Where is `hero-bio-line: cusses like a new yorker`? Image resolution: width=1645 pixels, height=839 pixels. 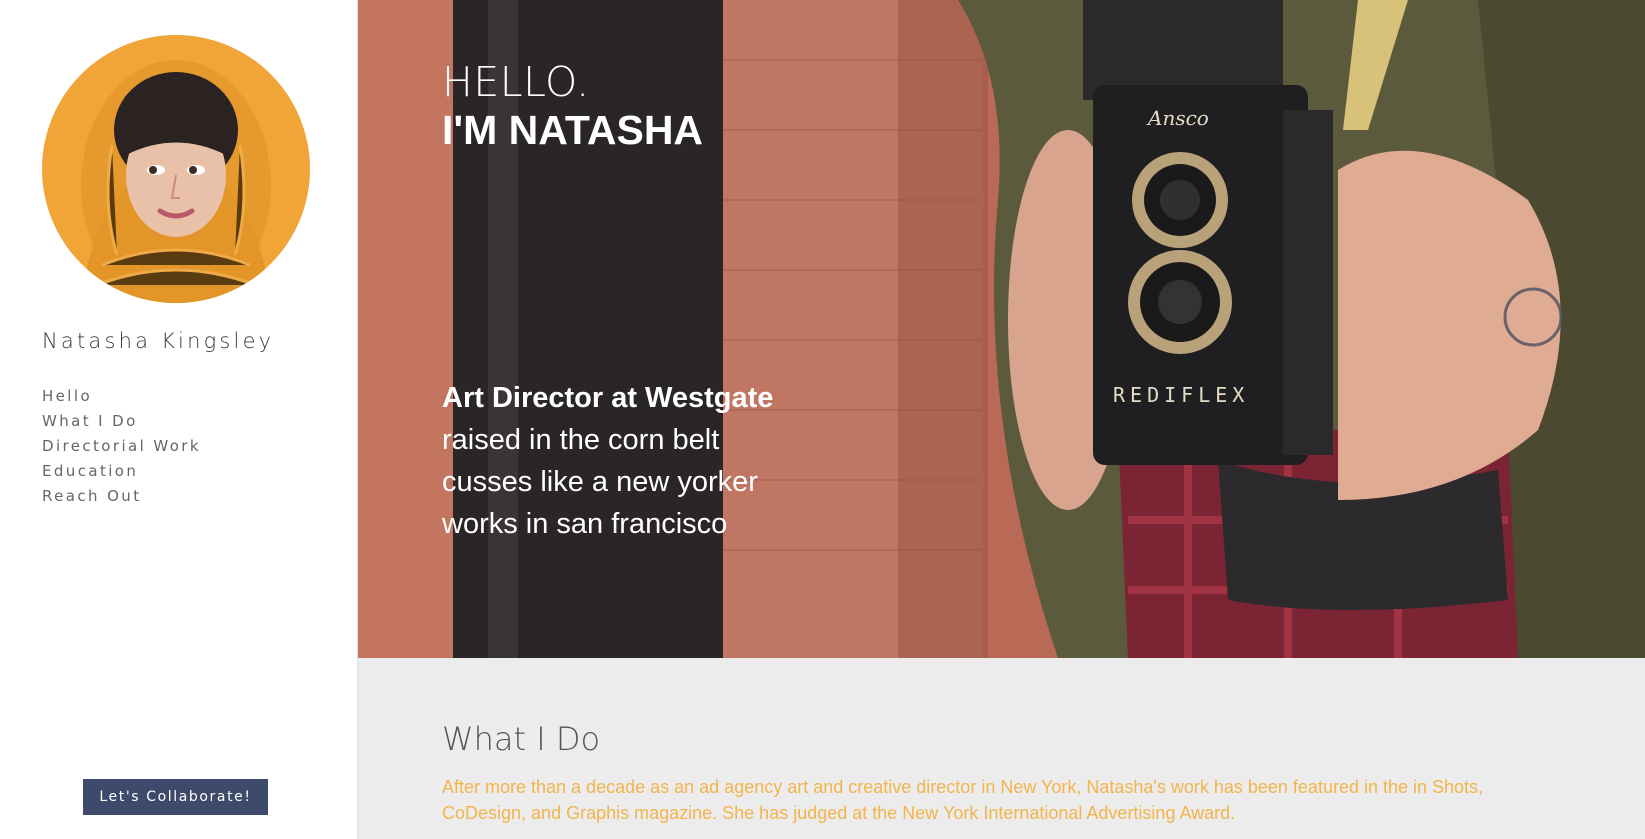 hero-bio-line: cusses like a new yorker is located at coordinates (600, 482).